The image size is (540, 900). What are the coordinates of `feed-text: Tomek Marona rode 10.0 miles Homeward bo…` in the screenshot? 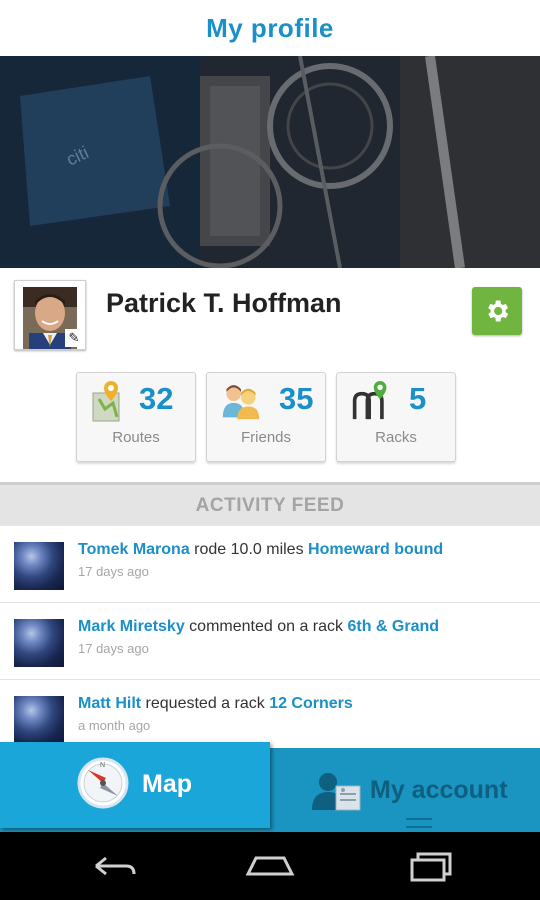 It's located at (260, 550).